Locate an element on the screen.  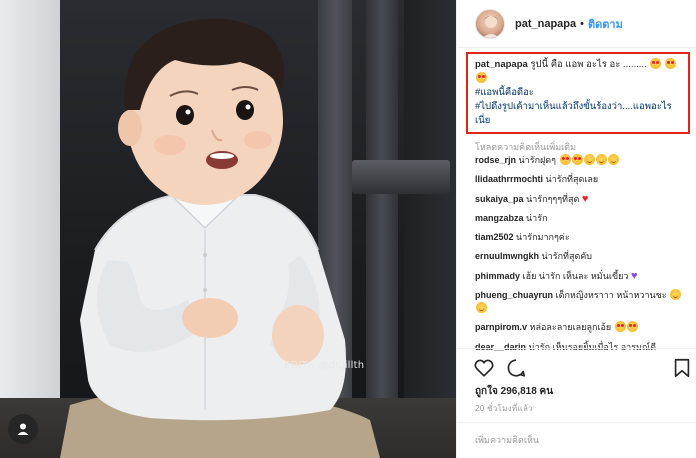
bookmark-icon is located at coordinates (682, 368).